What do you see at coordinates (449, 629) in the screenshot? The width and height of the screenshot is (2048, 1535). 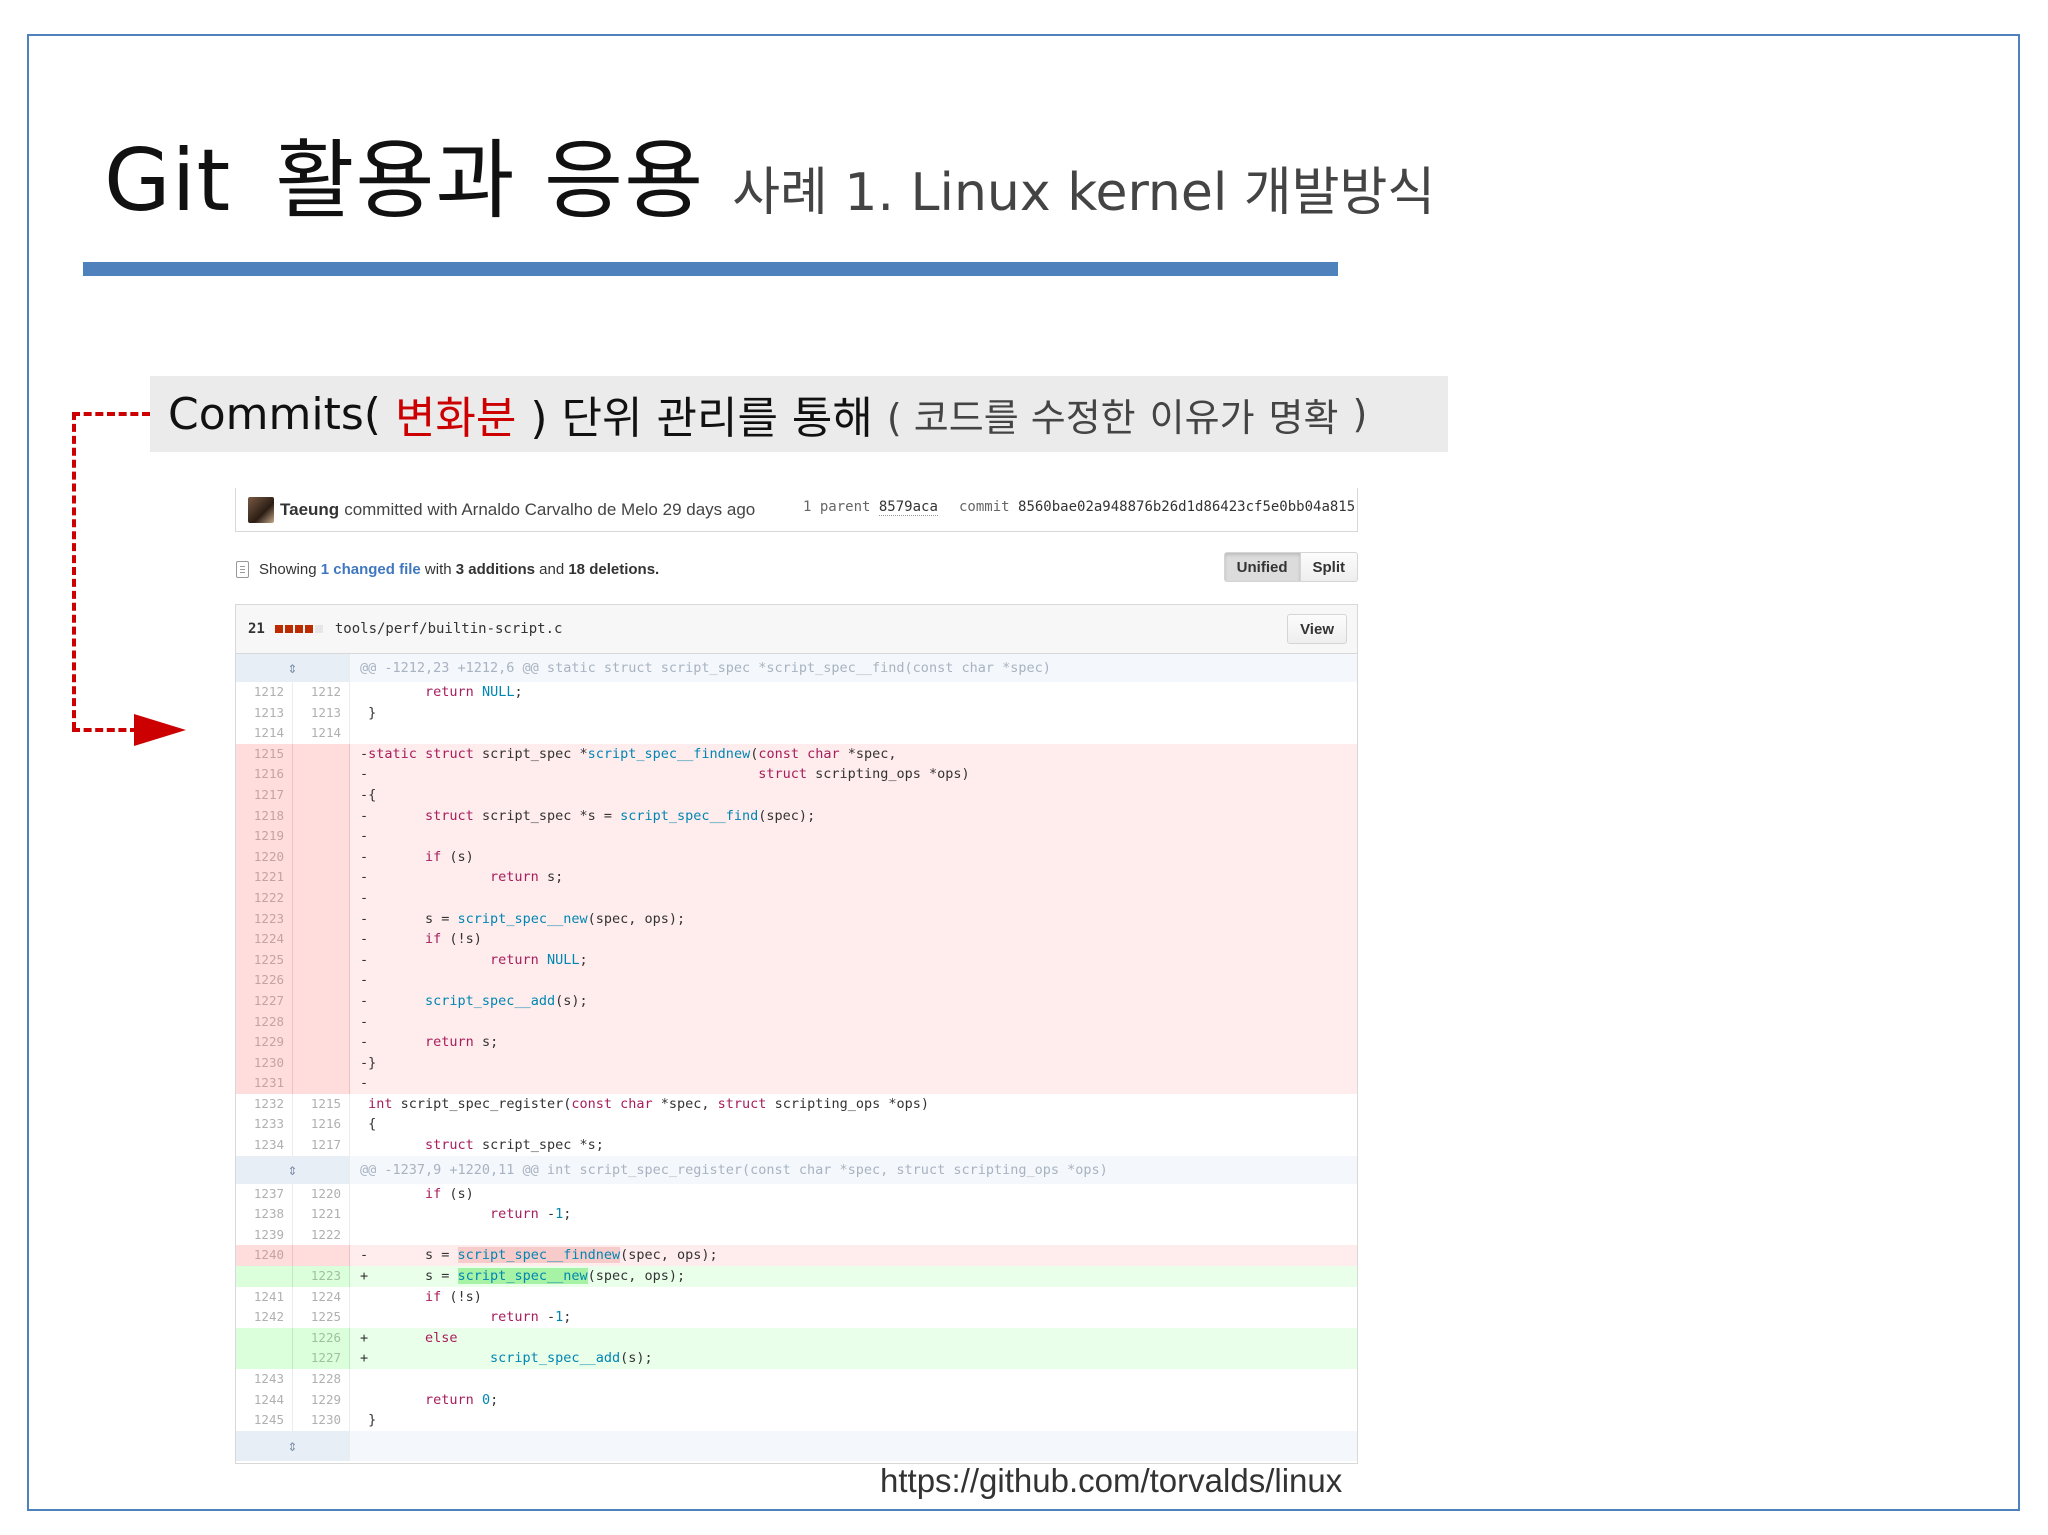 I see `file-path: tools/perf/builtin-script.c` at bounding box center [449, 629].